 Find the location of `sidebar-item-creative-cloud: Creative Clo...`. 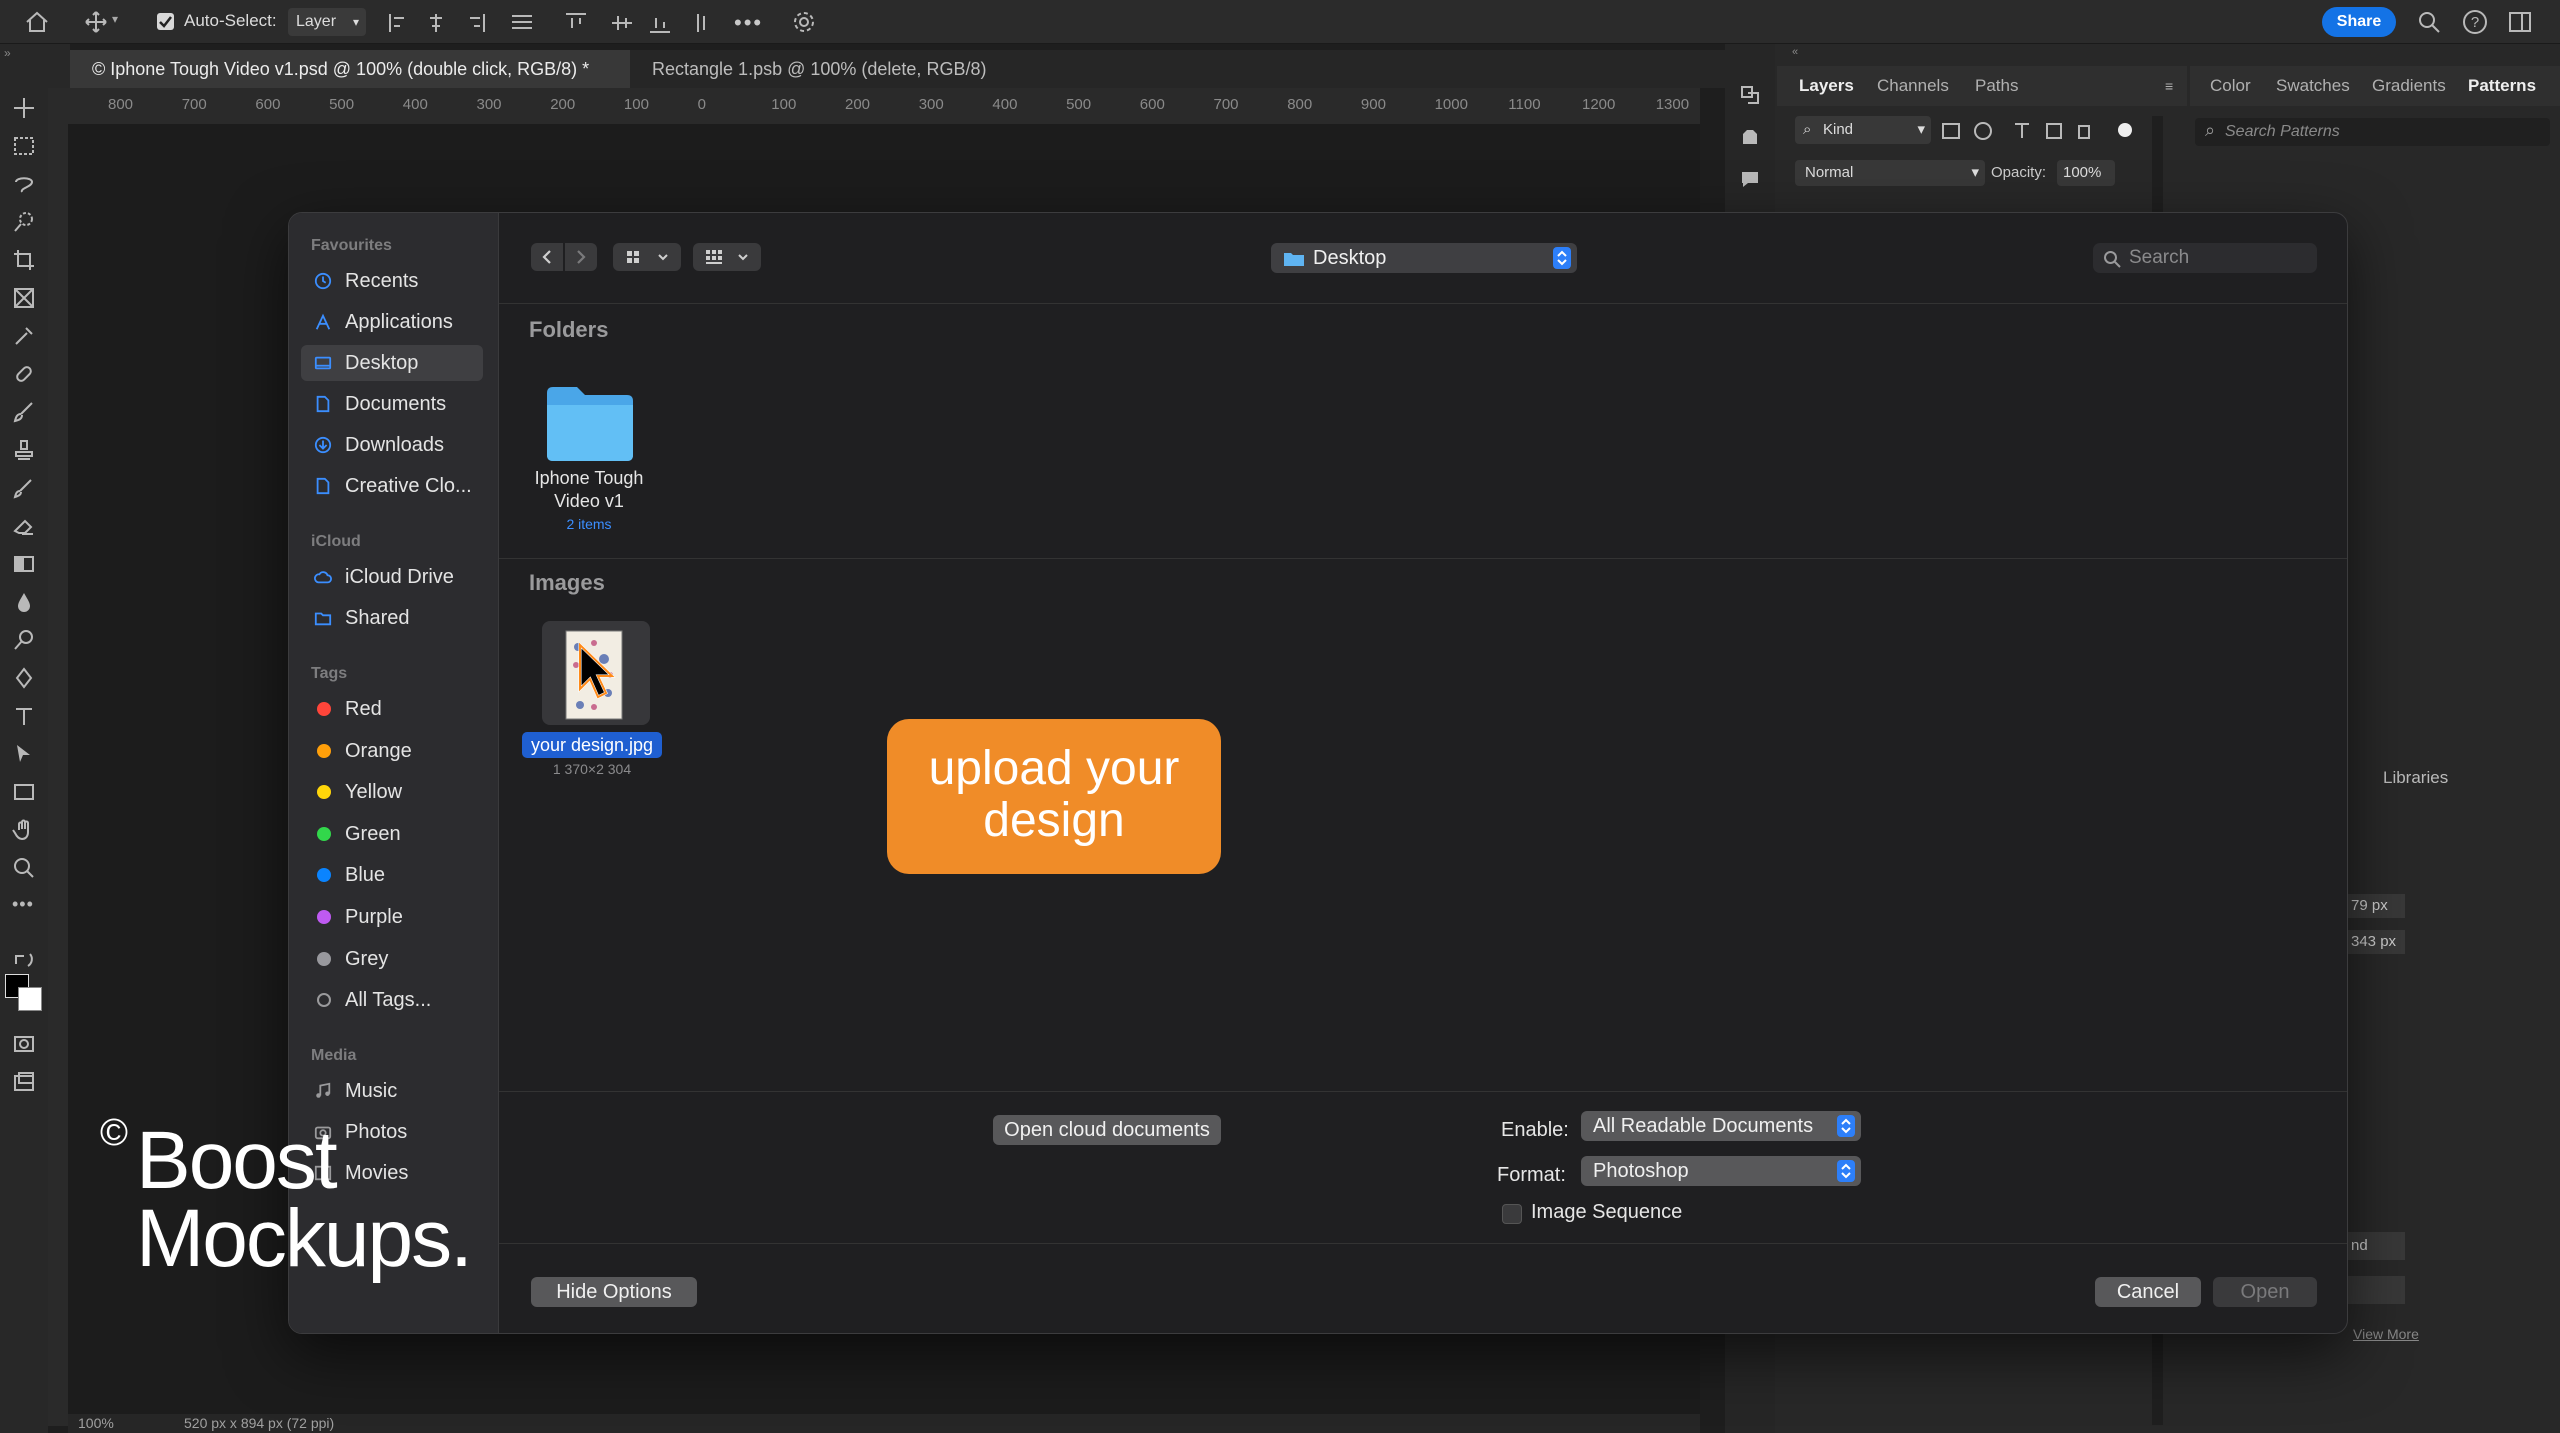

sidebar-item-creative-cloud: Creative Clo... is located at coordinates (392, 486).